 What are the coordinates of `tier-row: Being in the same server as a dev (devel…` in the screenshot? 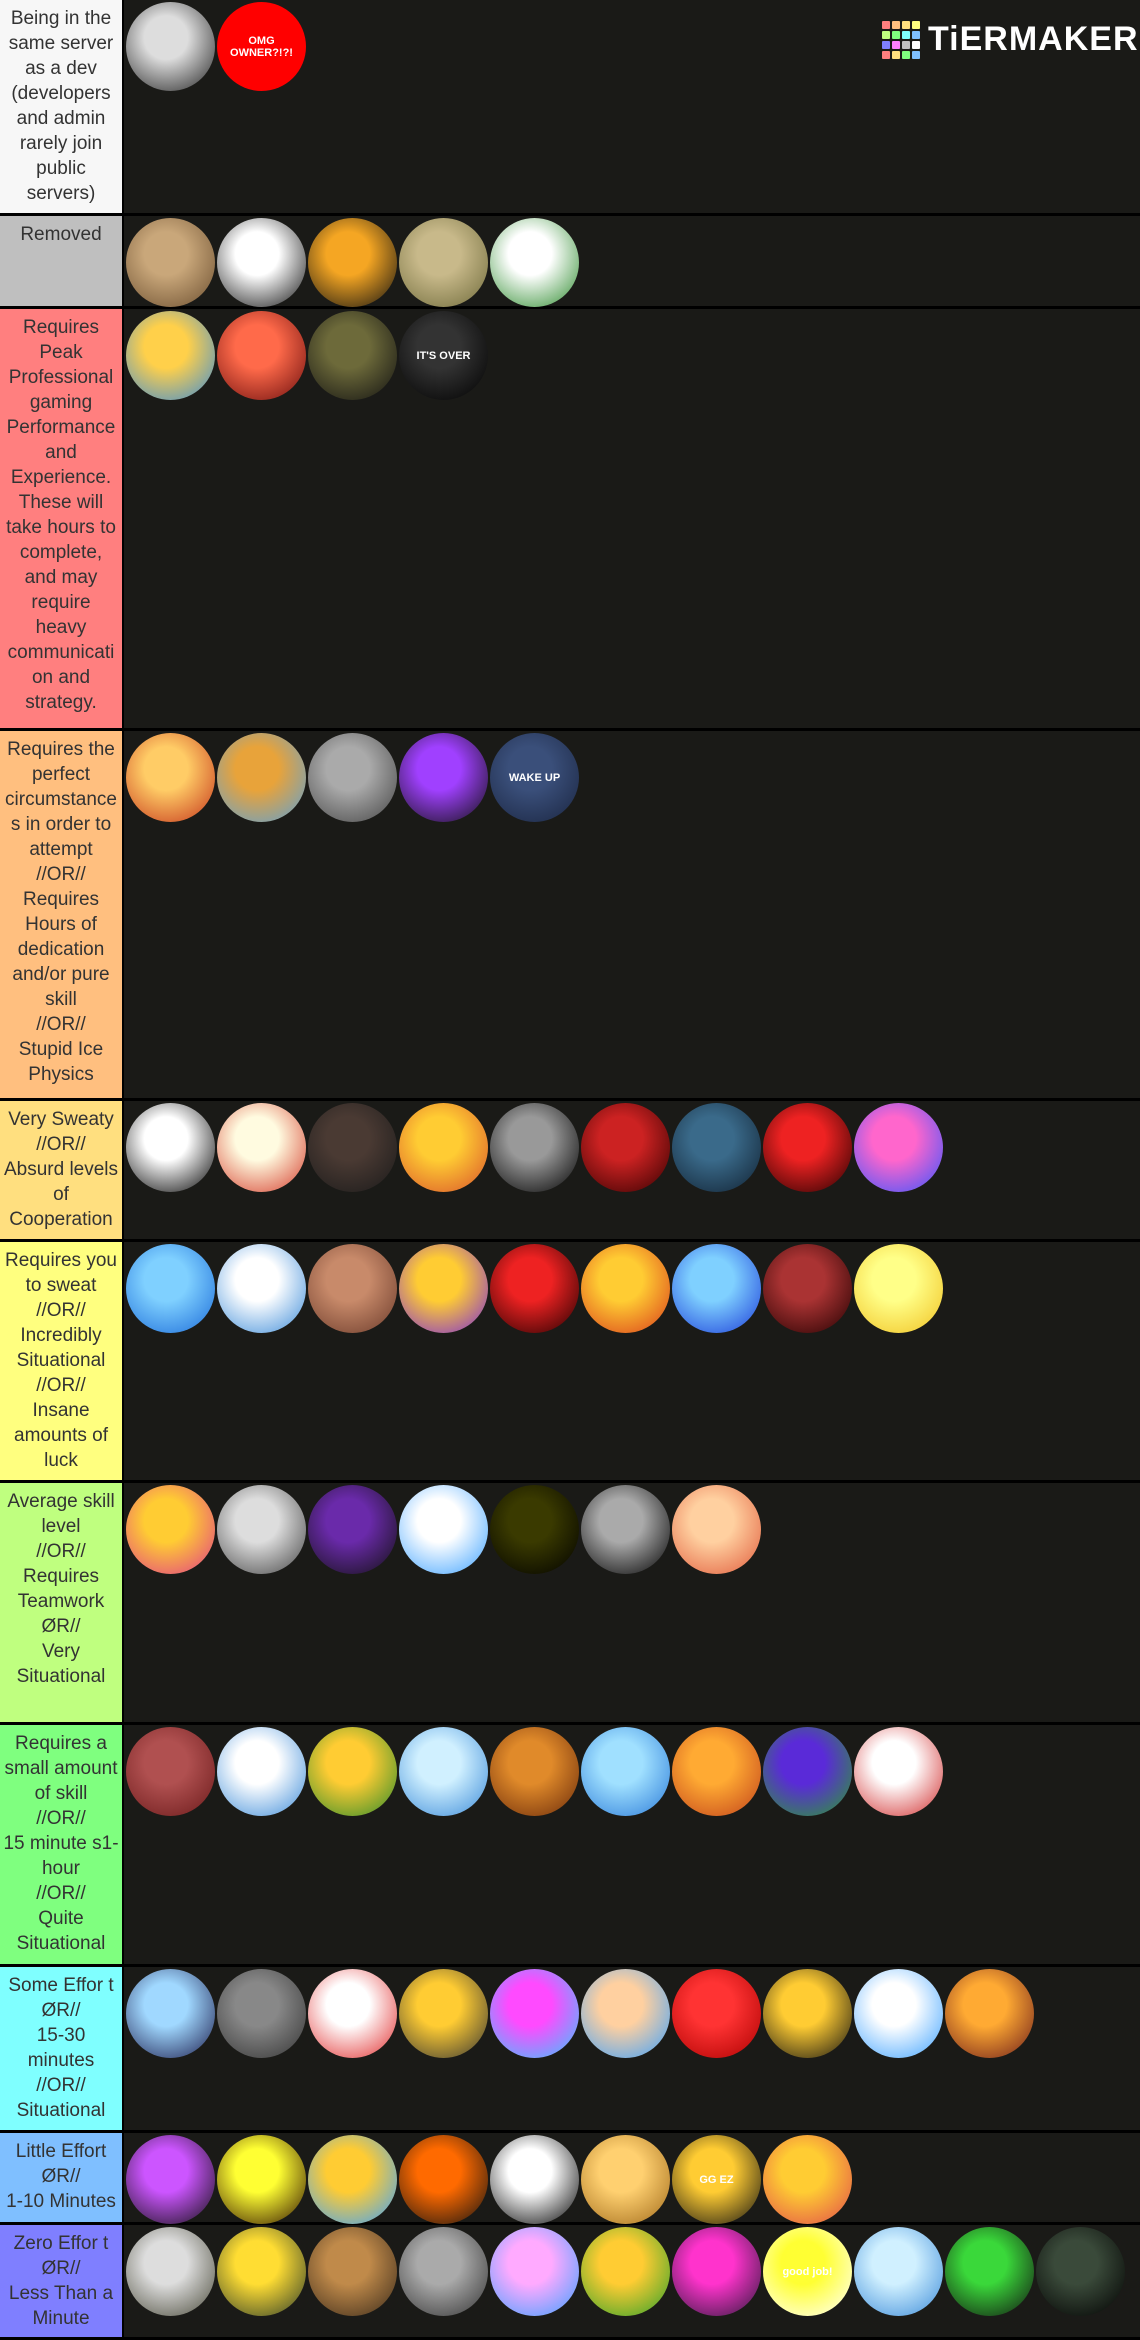 It's located at (570, 108).